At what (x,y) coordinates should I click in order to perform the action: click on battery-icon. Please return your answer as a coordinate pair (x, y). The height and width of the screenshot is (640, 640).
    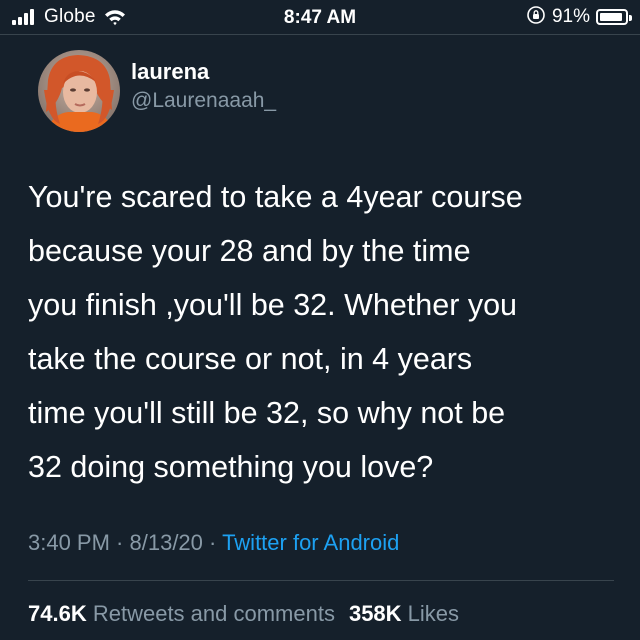
    Looking at the image, I should click on (614, 17).